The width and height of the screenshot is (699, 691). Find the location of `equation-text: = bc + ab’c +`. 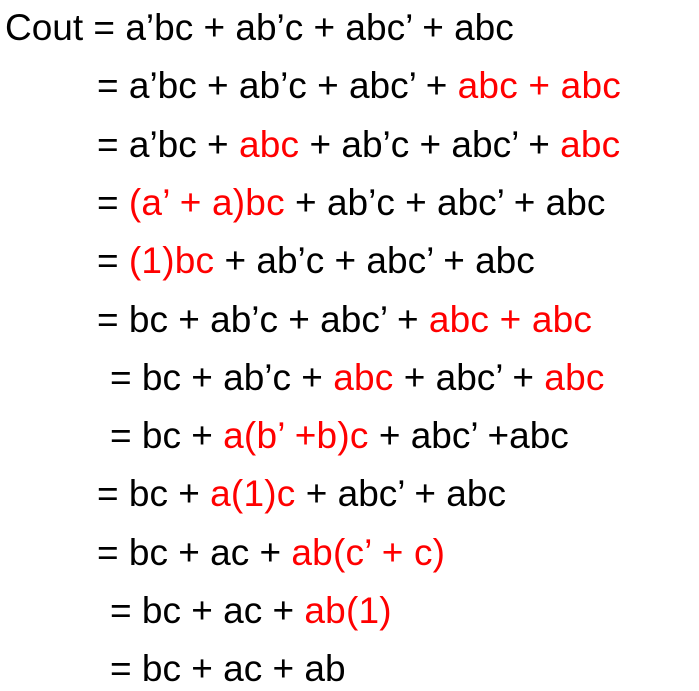

equation-text: = bc + ab’c + is located at coordinates (222, 377).